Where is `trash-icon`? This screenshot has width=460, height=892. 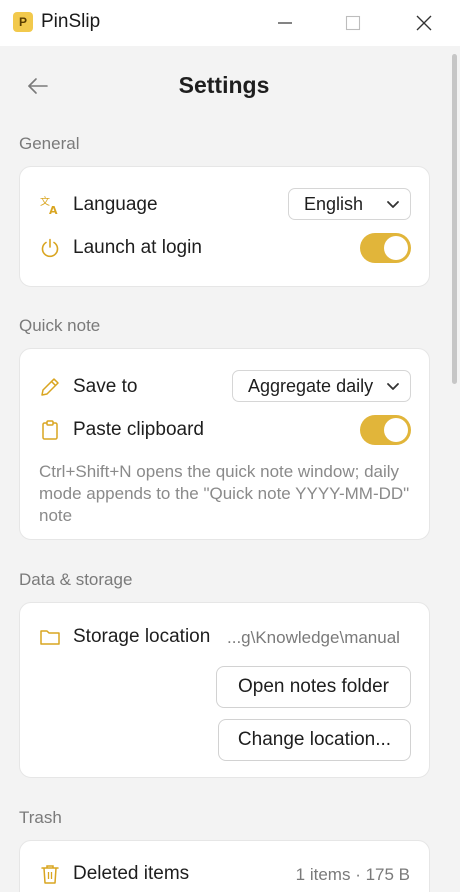 trash-icon is located at coordinates (50, 874).